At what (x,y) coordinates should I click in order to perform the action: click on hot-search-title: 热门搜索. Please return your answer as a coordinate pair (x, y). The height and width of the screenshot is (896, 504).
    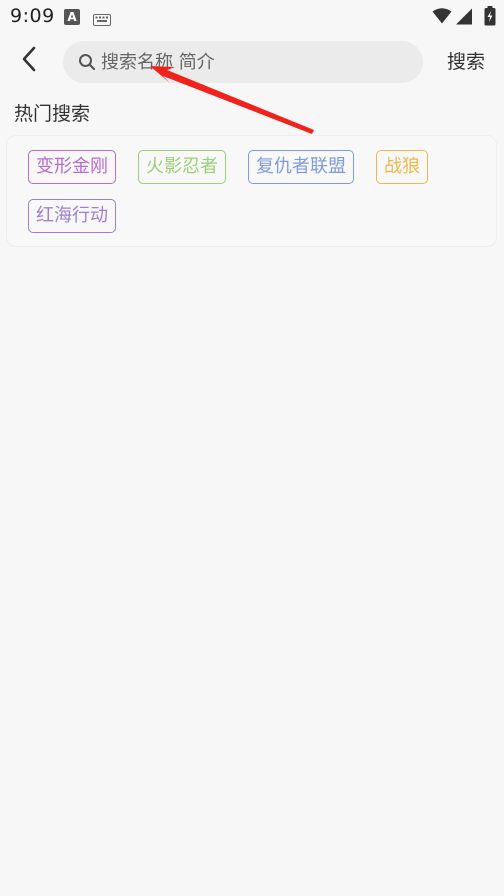
    Looking at the image, I should click on (52, 114).